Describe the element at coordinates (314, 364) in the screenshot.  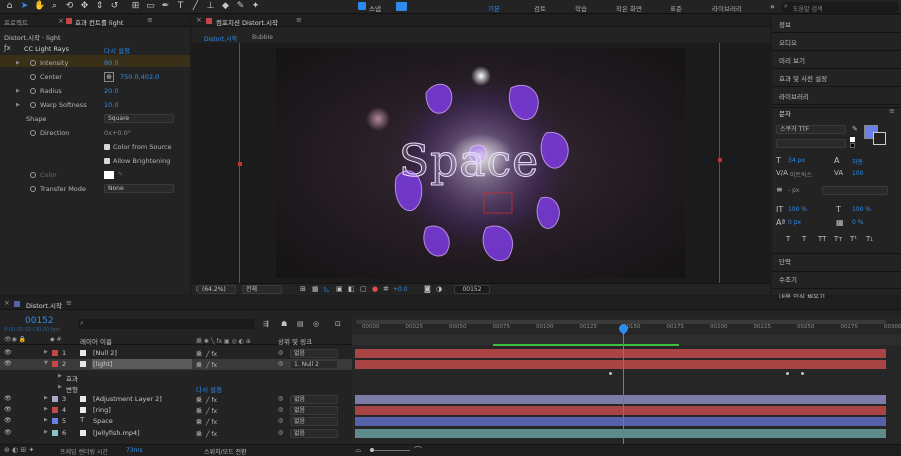
I see `parent-dropdown: 1. Null 2` at that location.